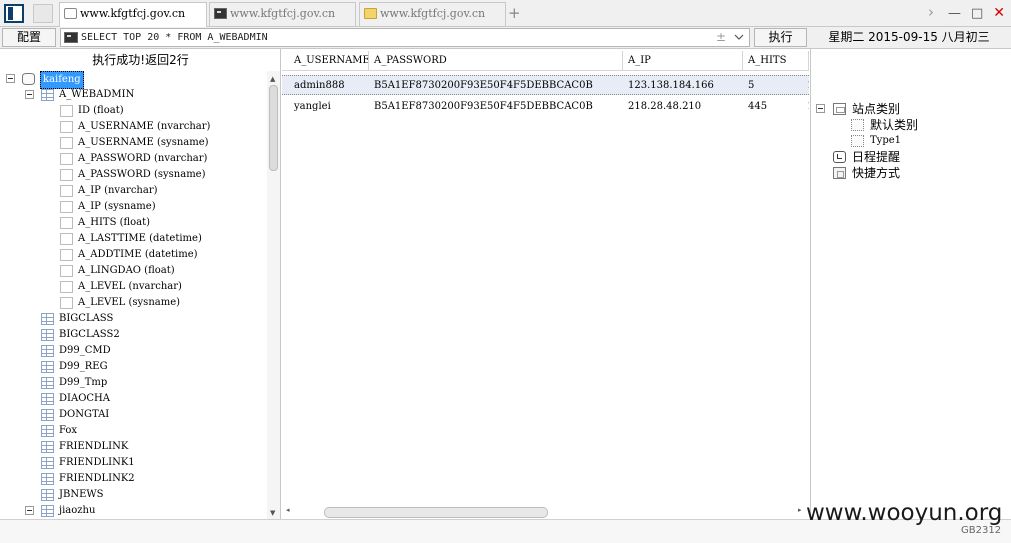  I want to click on table-cell: 218.28.48.210, so click(683, 107).